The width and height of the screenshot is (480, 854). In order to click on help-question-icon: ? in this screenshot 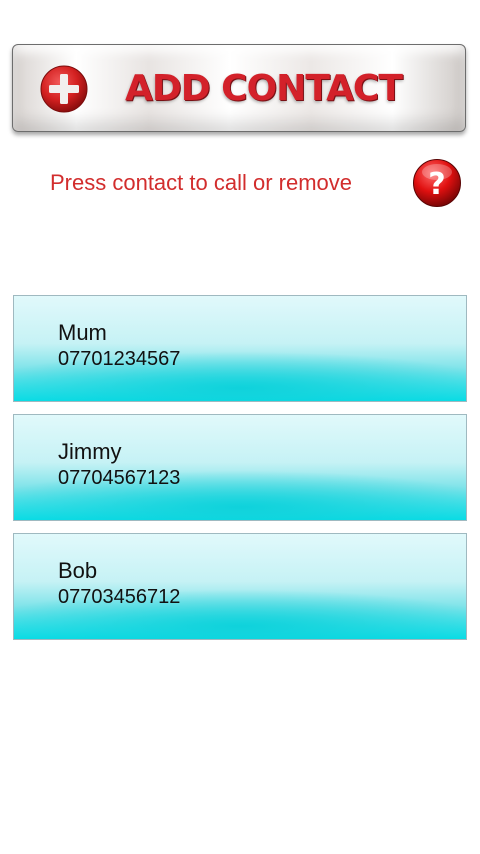, I will do `click(437, 183)`.